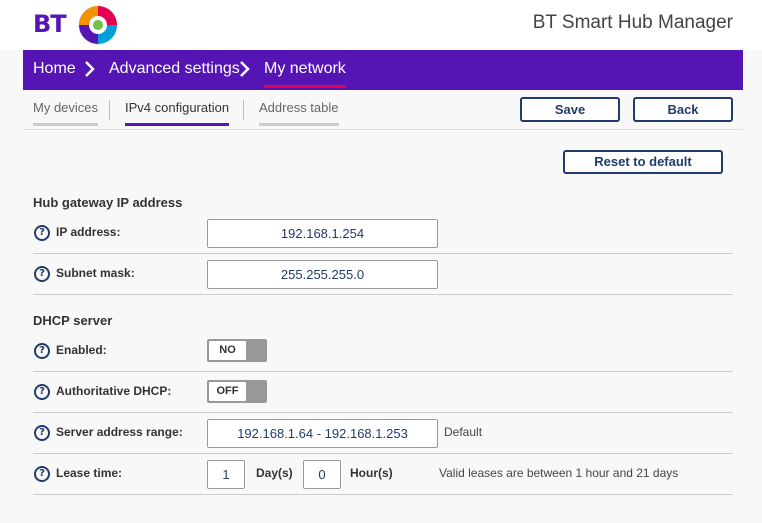  What do you see at coordinates (381, 25) in the screenshot?
I see `header: BT BT Smart Hub Manager` at bounding box center [381, 25].